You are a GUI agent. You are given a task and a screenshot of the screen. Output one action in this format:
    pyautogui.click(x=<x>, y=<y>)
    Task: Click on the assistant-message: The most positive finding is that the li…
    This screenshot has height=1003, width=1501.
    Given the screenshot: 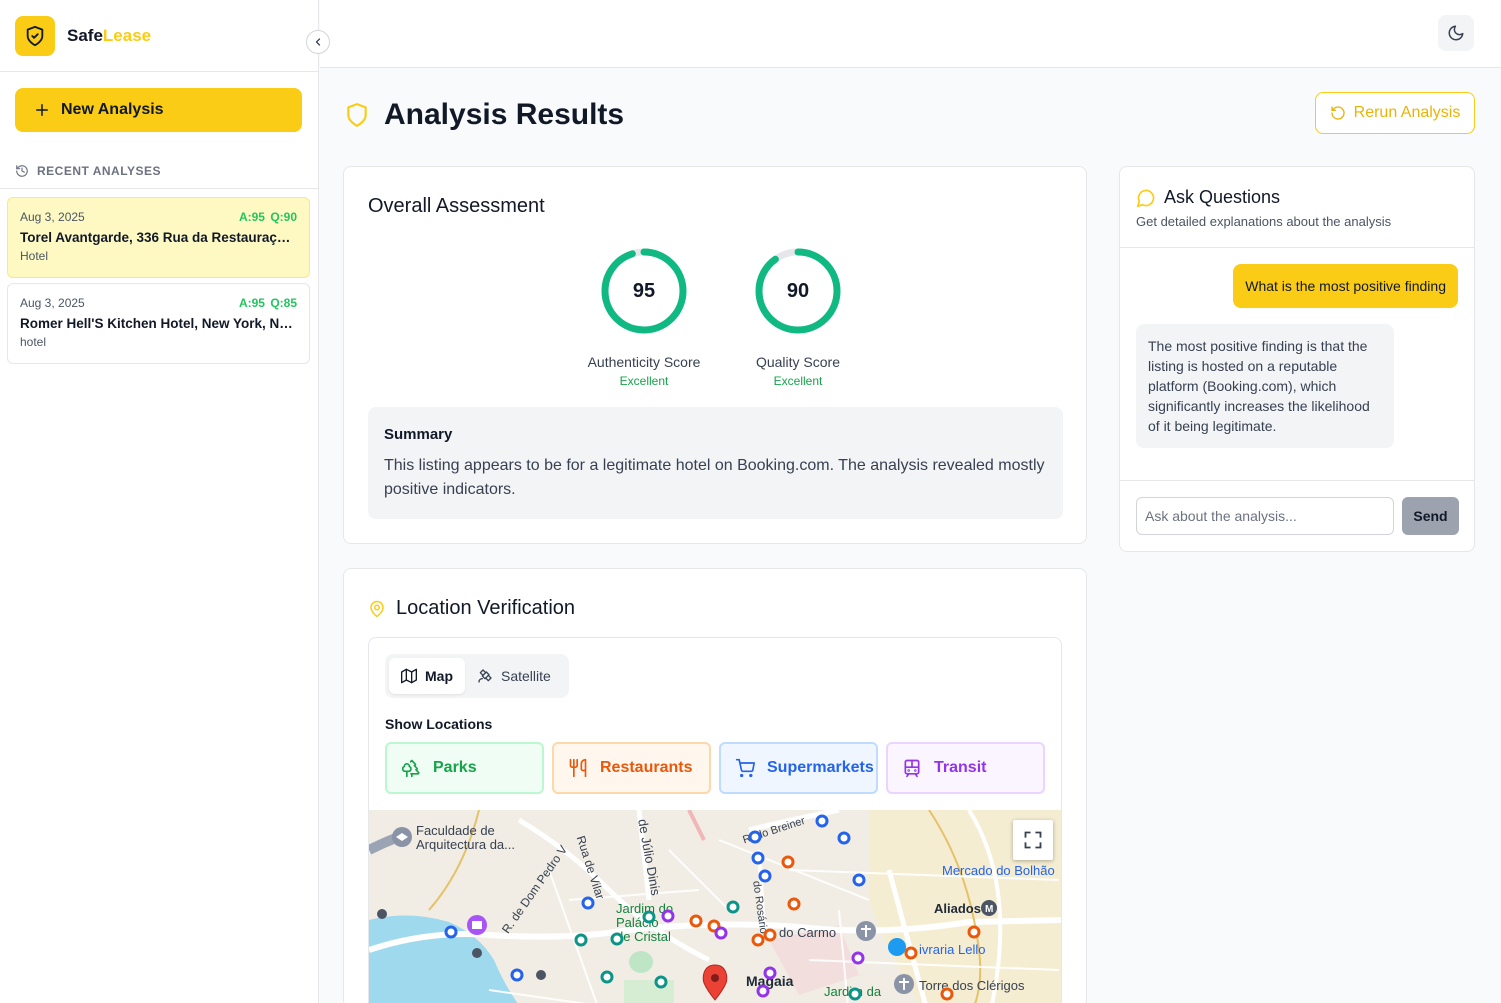 What is the action you would take?
    pyautogui.click(x=1265, y=386)
    